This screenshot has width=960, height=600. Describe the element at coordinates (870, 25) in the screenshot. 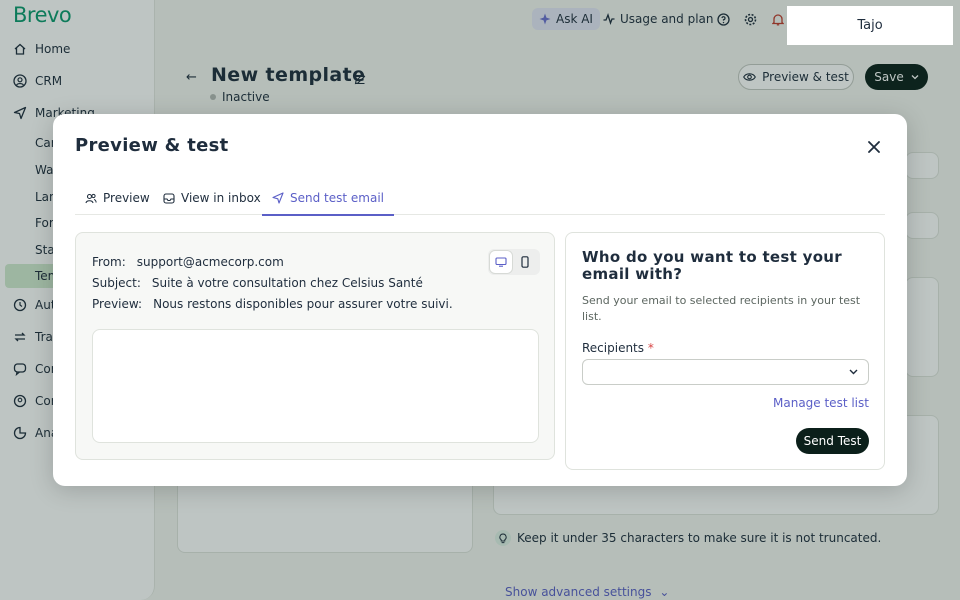

I see `user-account-menu: Tajo` at that location.